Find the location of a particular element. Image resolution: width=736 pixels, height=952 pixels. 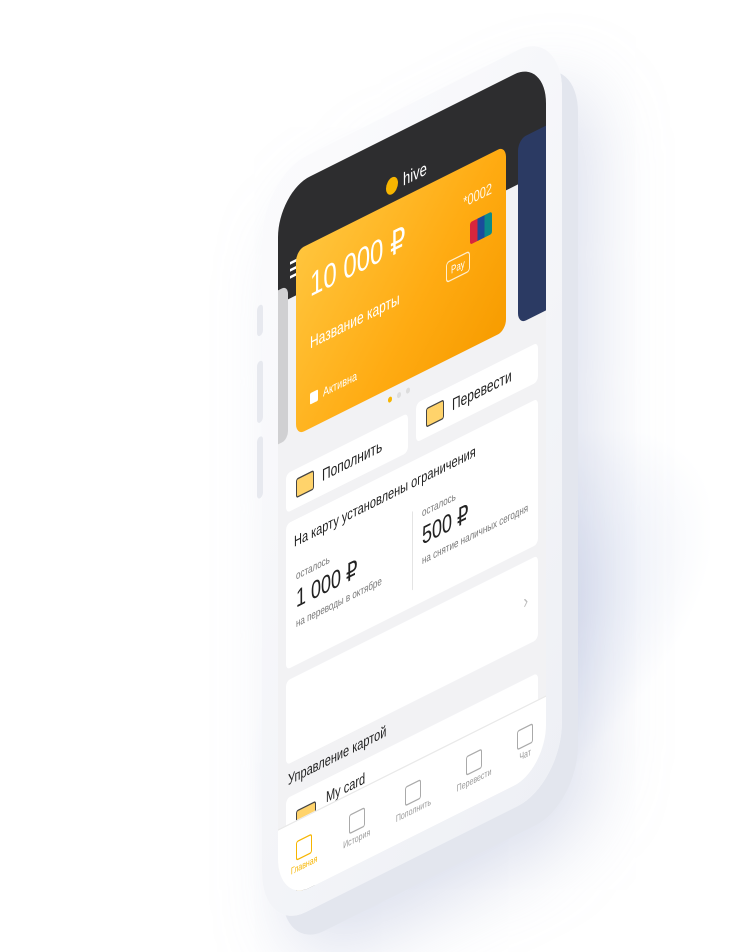

top-up-label: Пополнить is located at coordinates (352, 460).